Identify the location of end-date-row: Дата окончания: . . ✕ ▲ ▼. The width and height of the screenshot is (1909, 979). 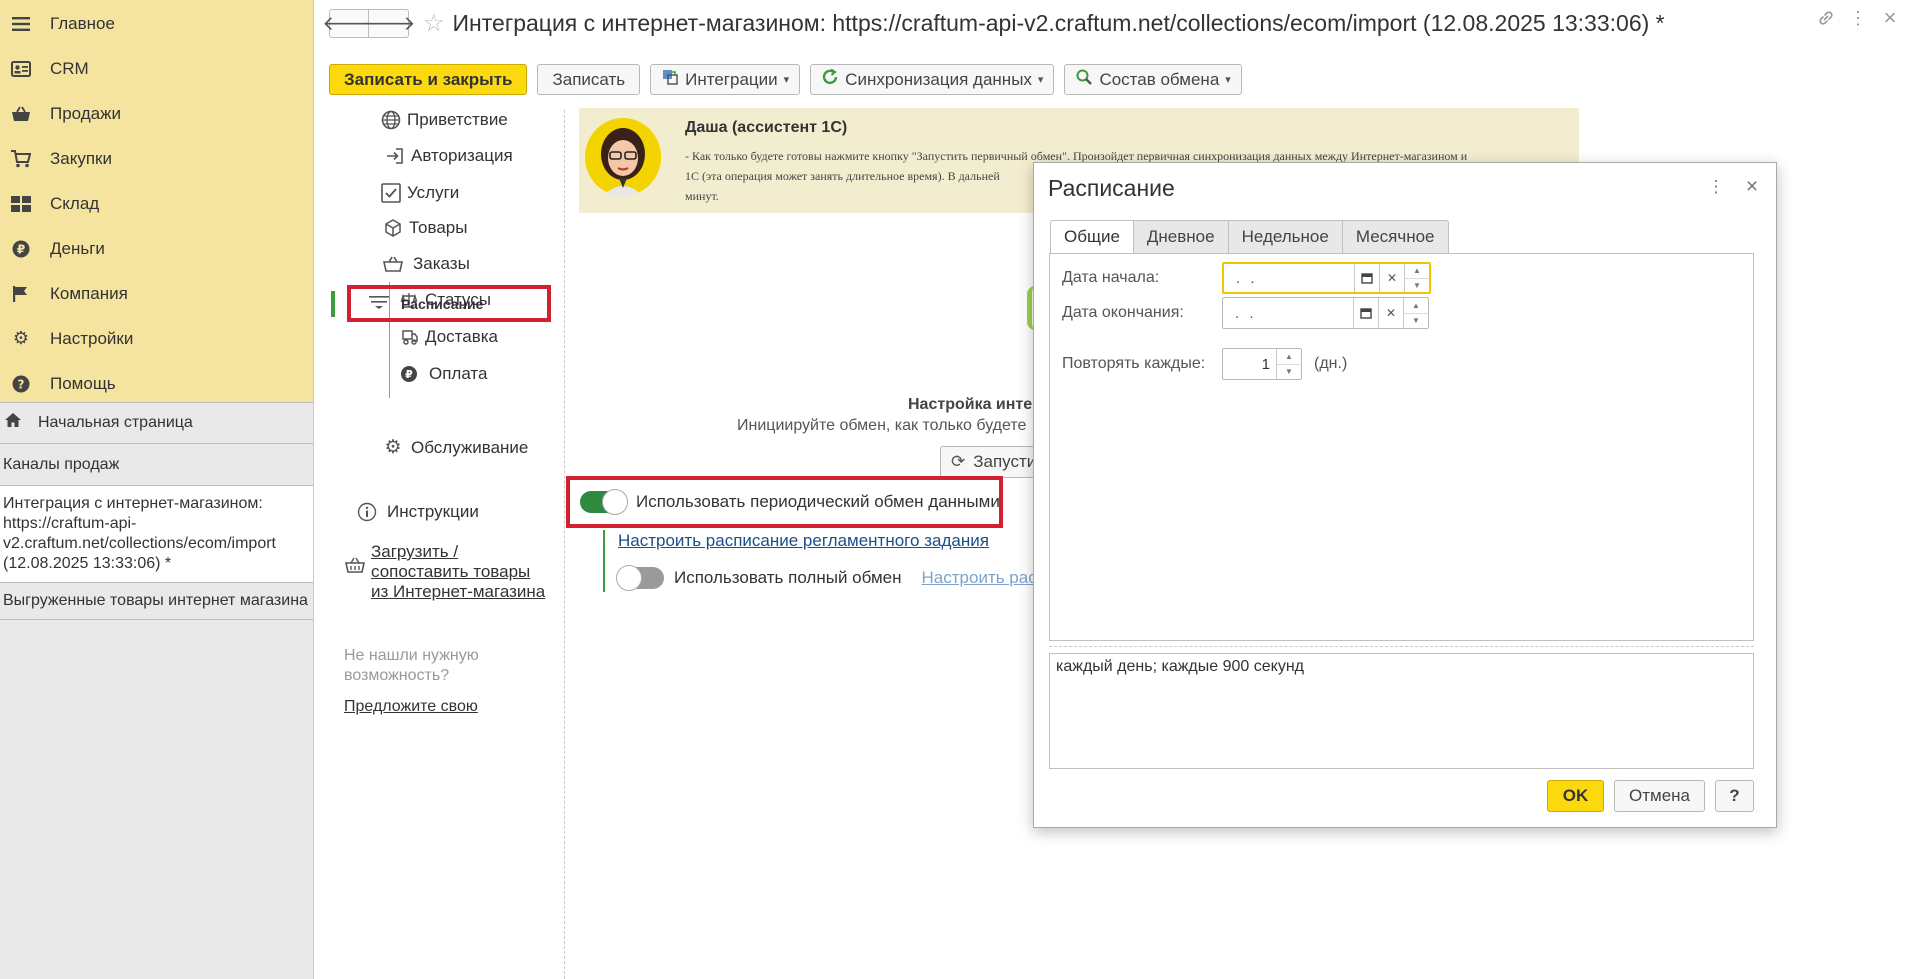
(1245, 313).